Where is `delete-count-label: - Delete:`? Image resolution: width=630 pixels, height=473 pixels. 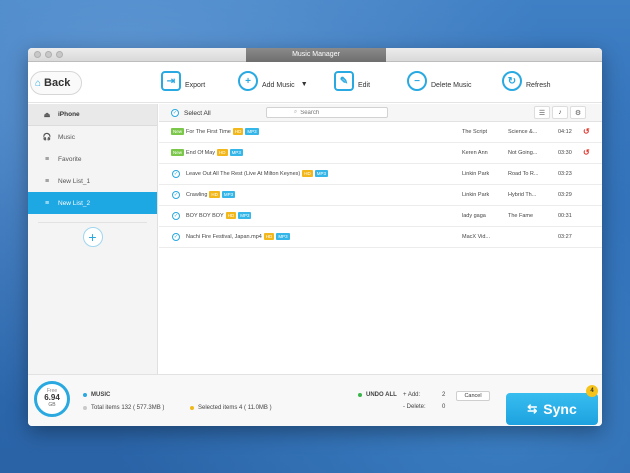 delete-count-label: - Delete: is located at coordinates (414, 407).